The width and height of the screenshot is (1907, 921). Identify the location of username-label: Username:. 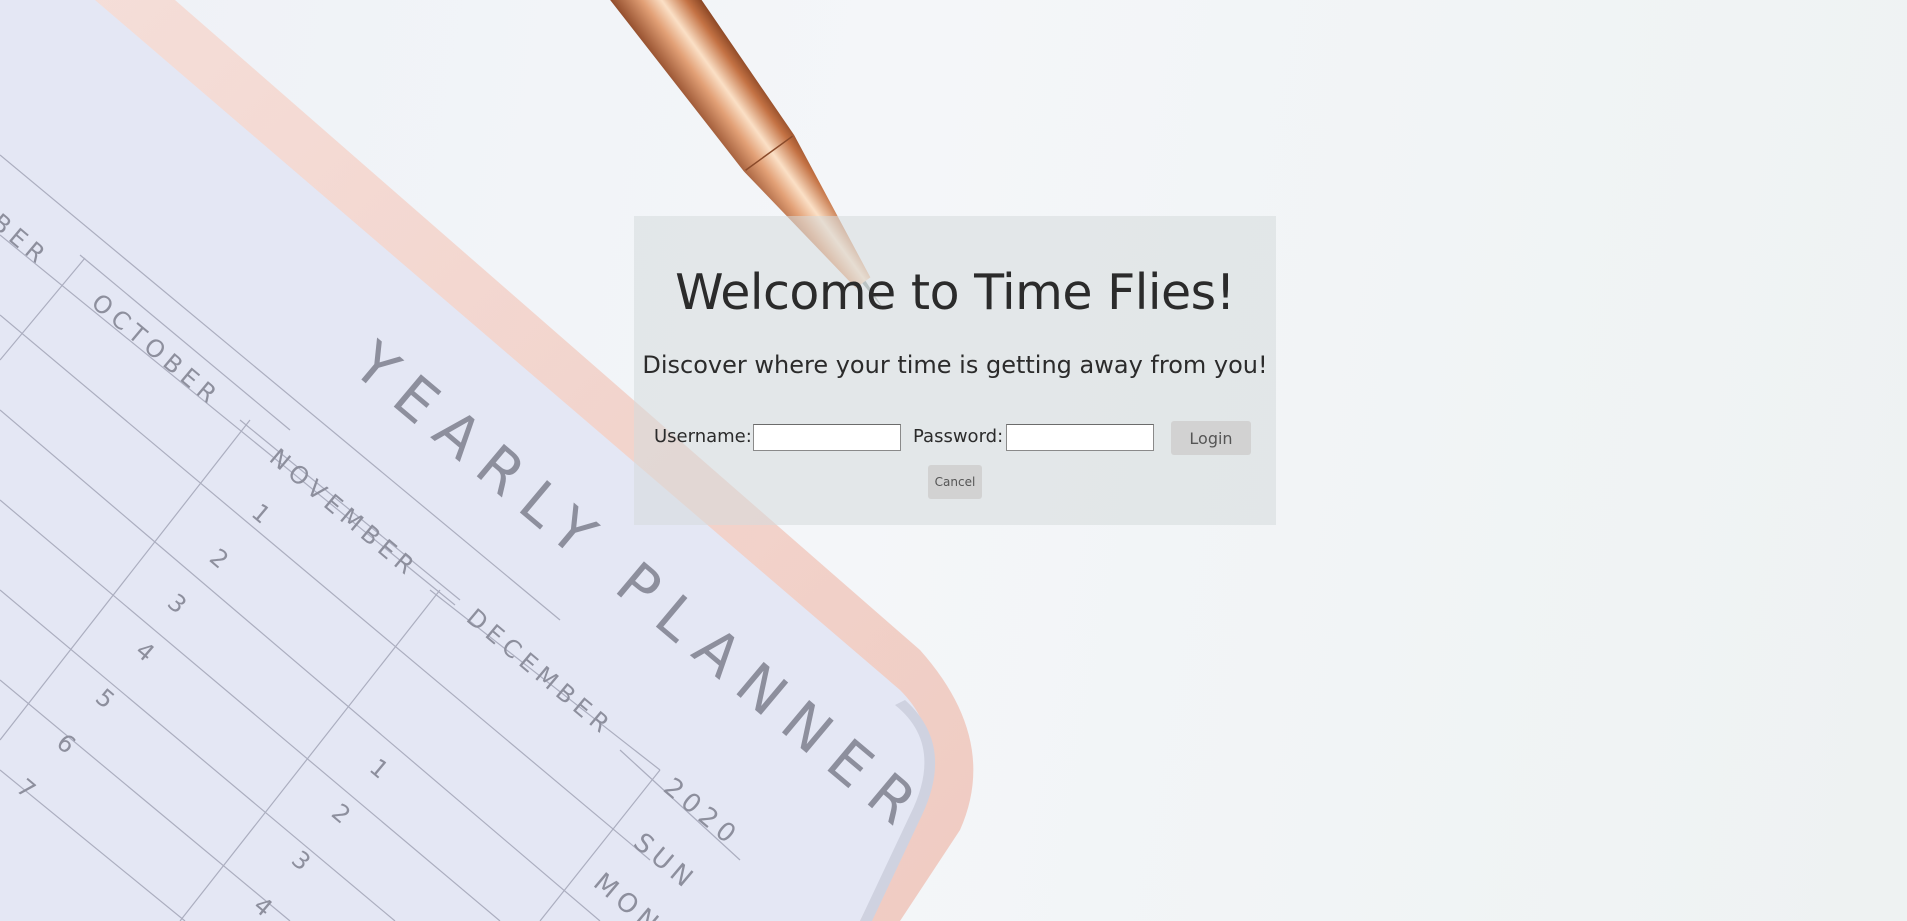
(703, 436).